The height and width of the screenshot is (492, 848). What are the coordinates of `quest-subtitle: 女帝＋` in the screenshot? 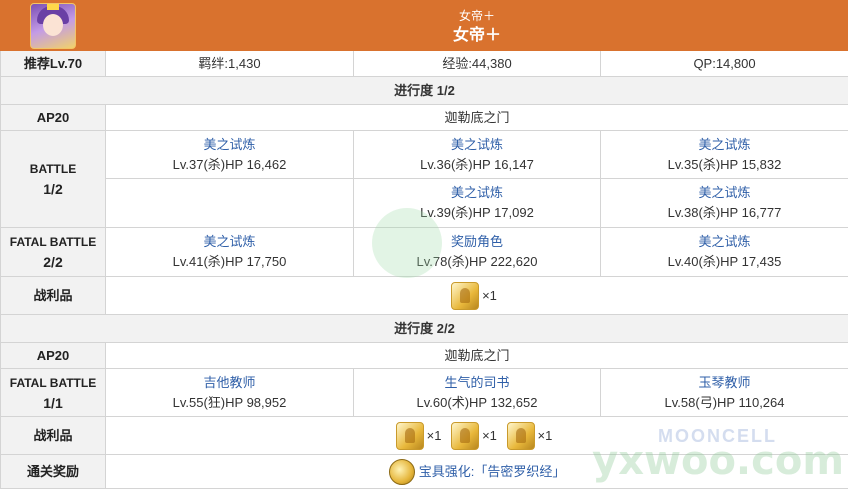 It's located at (477, 15).